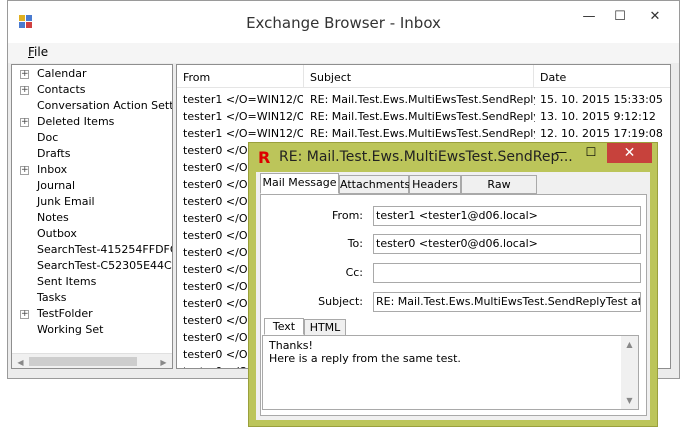 Image resolution: width=686 pixels, height=435 pixels. Describe the element at coordinates (38, 52) in the screenshot. I see `menu-file: File` at that location.